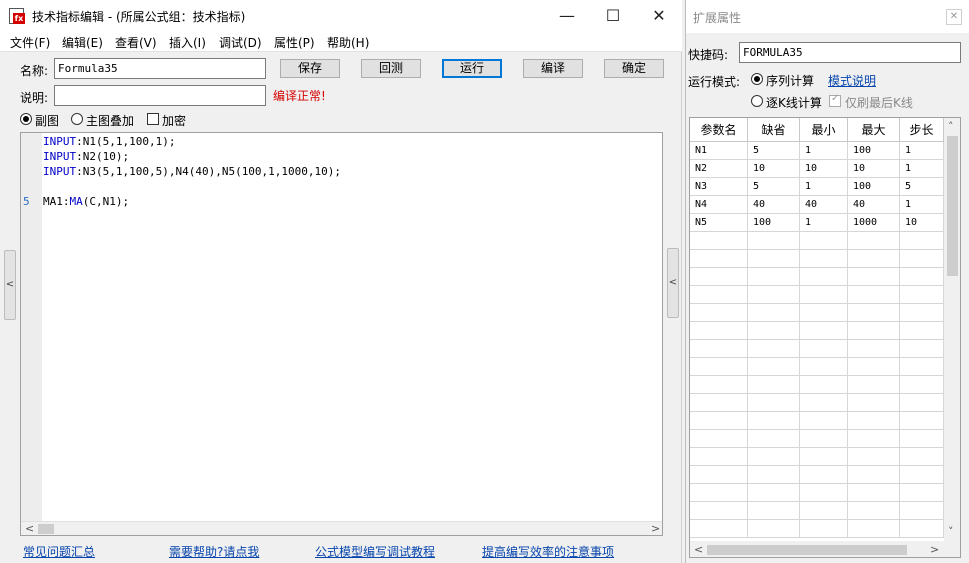  I want to click on grid-header-name: 参数名, so click(719, 130).